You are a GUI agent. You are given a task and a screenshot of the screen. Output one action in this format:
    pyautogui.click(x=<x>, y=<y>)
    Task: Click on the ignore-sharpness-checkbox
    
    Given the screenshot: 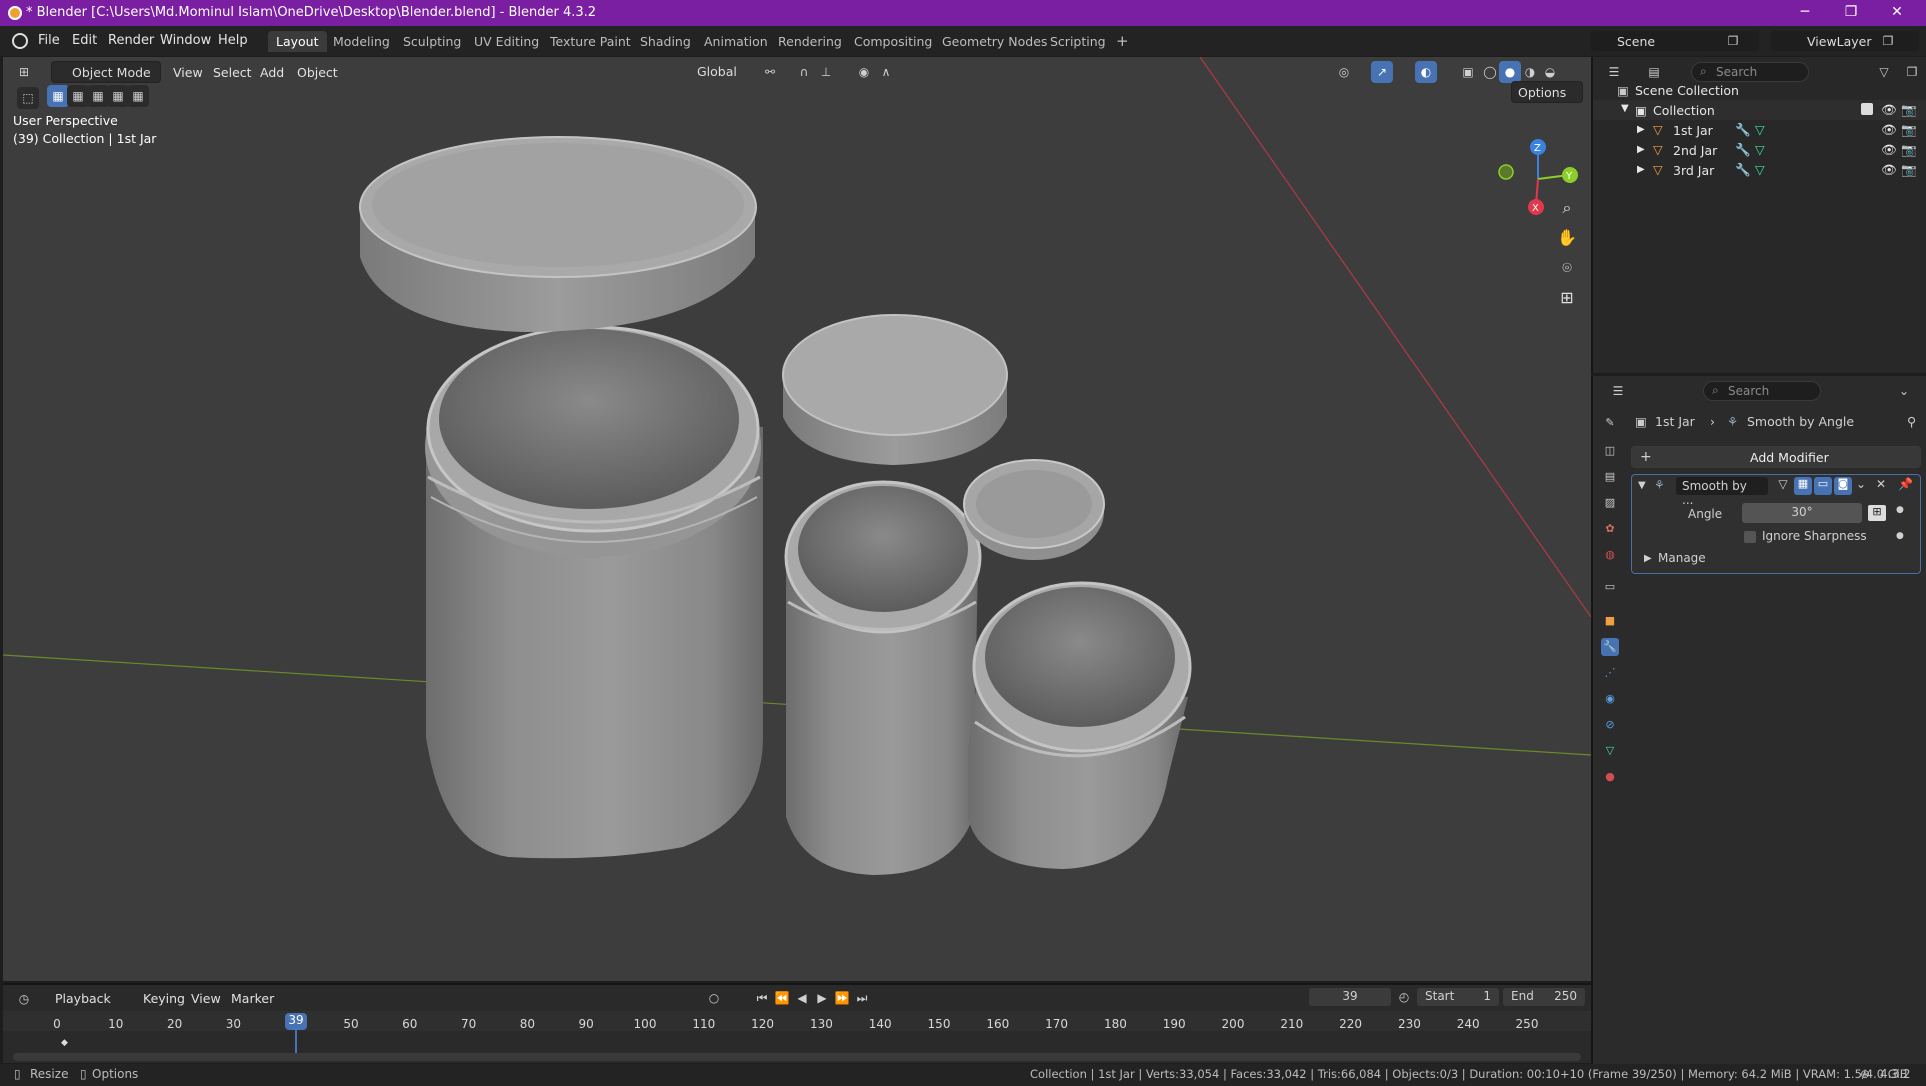 What is the action you would take?
    pyautogui.click(x=1750, y=537)
    